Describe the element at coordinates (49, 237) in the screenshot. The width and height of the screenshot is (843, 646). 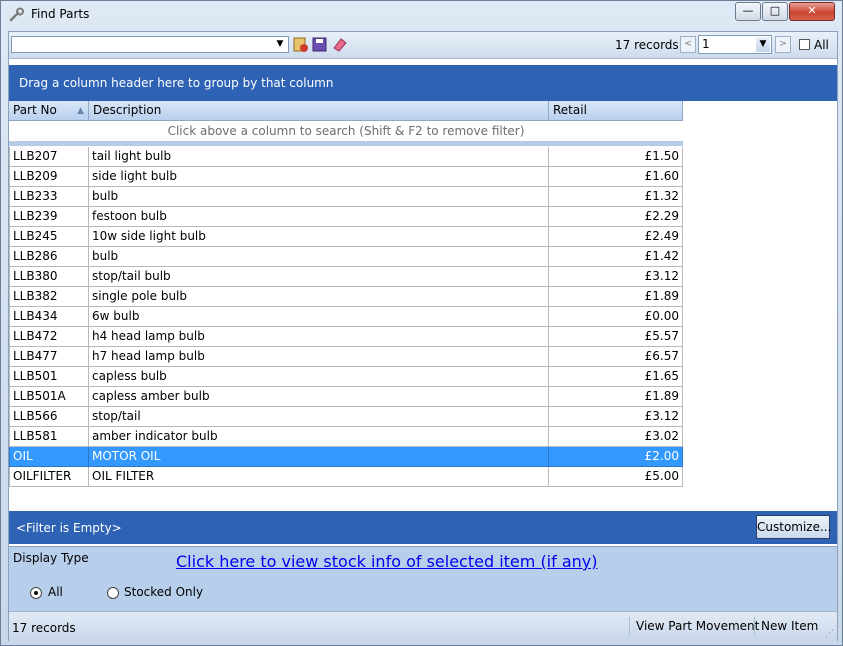
I see `cell-part-no: LLB245` at that location.